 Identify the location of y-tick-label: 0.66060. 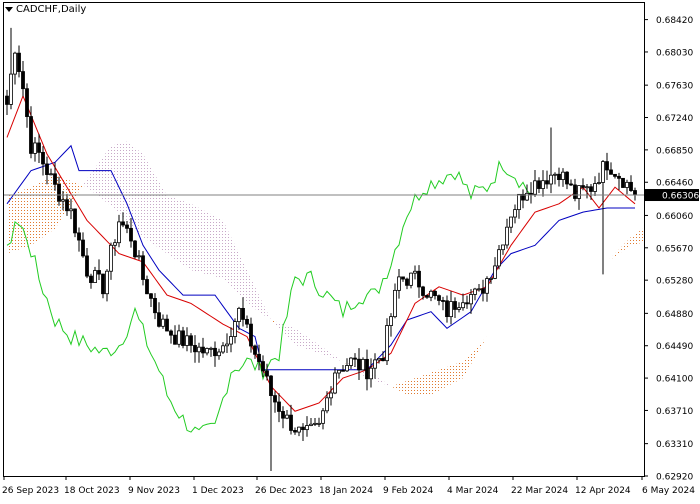
(674, 217).